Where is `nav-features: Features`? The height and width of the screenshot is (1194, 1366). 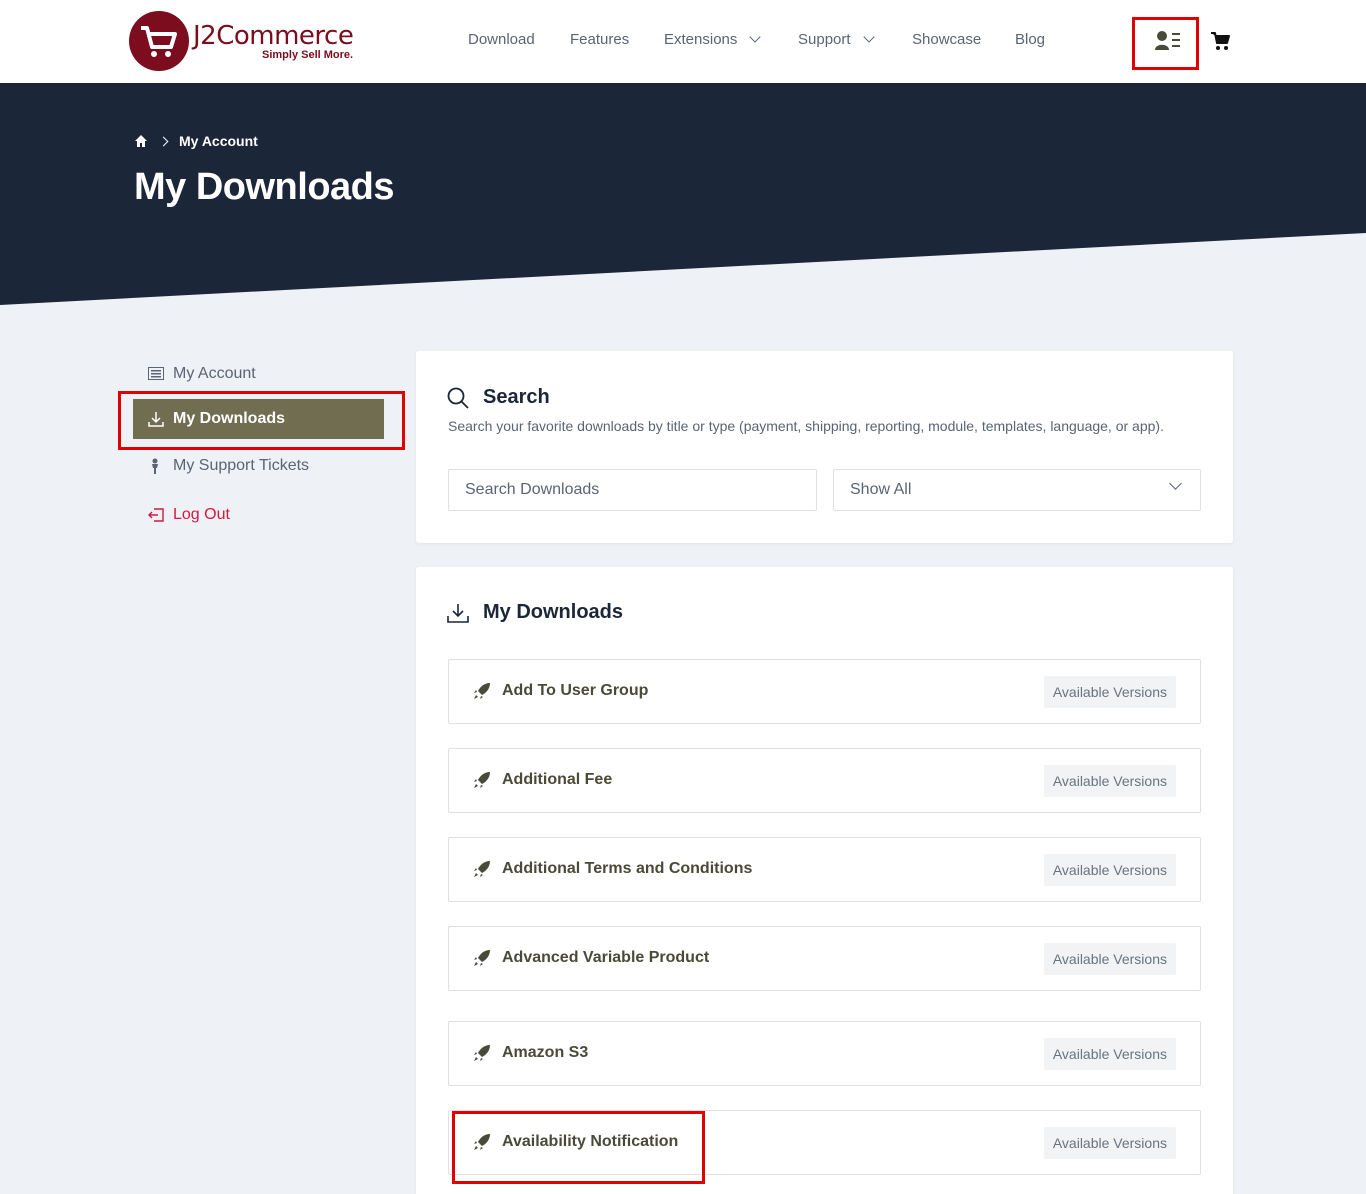
nav-features: Features is located at coordinates (599, 39).